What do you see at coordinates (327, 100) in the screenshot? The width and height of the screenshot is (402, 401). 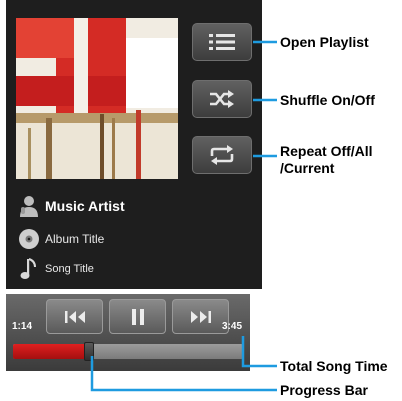 I see `callout-shuffle: Shuffle On/Off` at bounding box center [327, 100].